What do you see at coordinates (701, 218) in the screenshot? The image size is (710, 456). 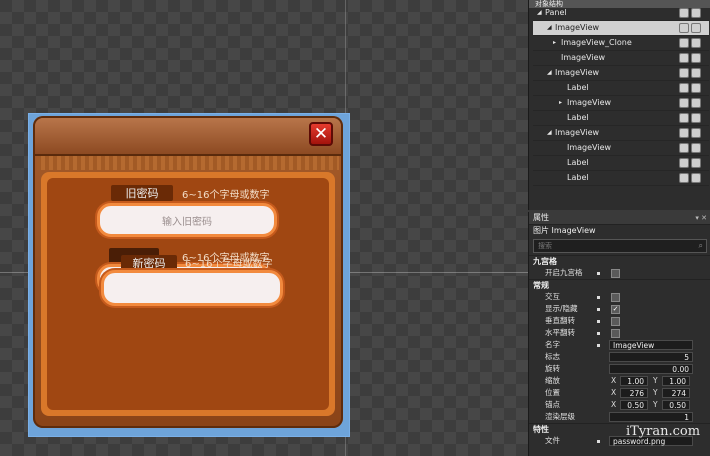 I see `panel-pin-icon: ▾ ✕` at bounding box center [701, 218].